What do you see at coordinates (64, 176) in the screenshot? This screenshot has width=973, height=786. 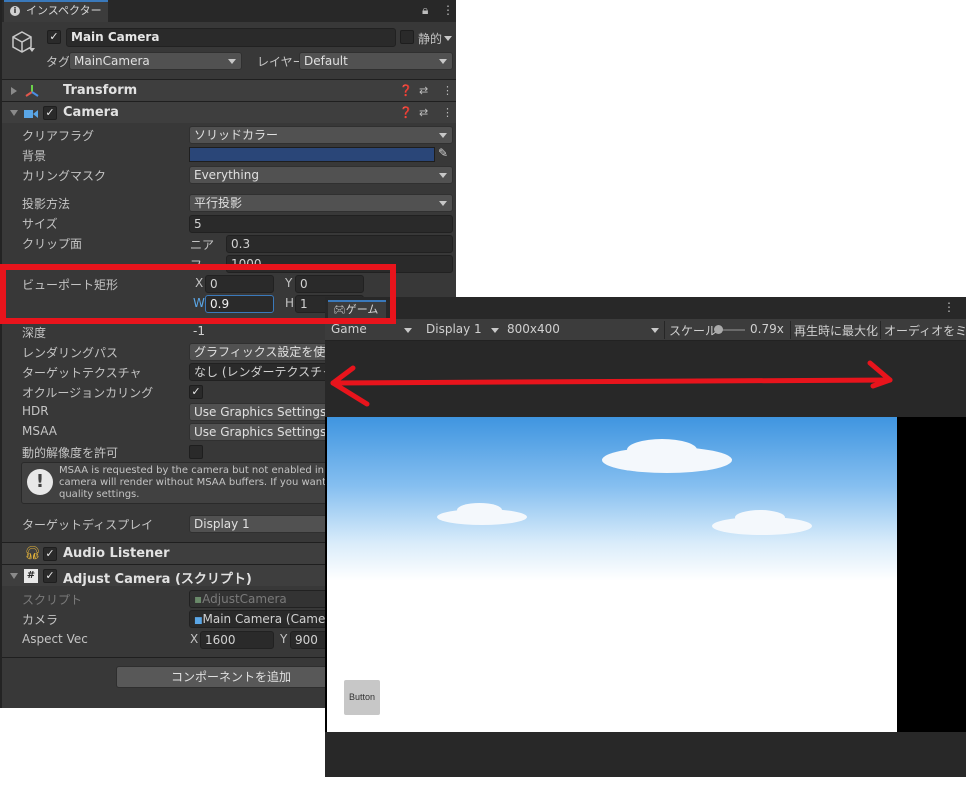 I see `culling-mask-label: カリングマスク` at bounding box center [64, 176].